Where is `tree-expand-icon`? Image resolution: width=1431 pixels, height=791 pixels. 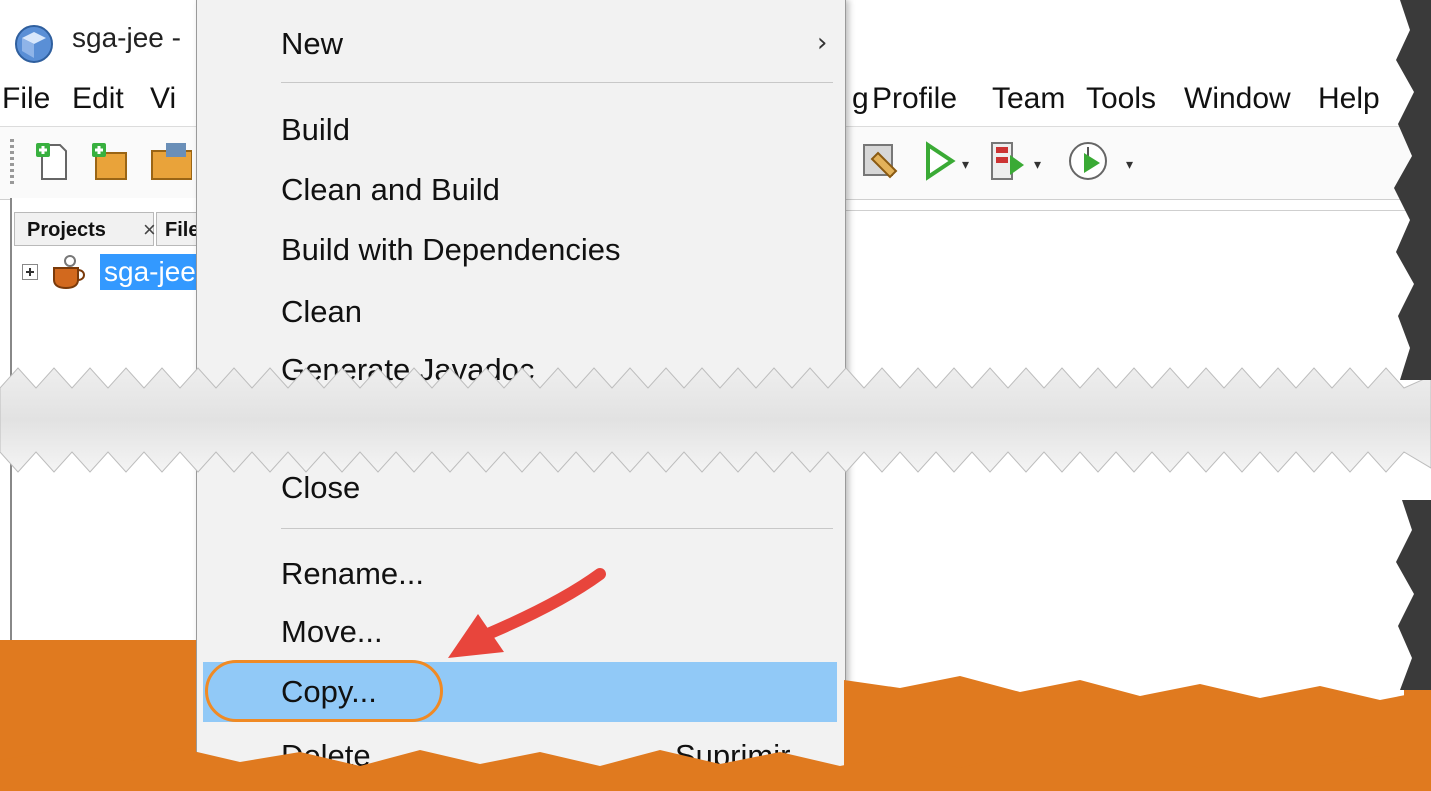
tree-expand-icon is located at coordinates (30, 272).